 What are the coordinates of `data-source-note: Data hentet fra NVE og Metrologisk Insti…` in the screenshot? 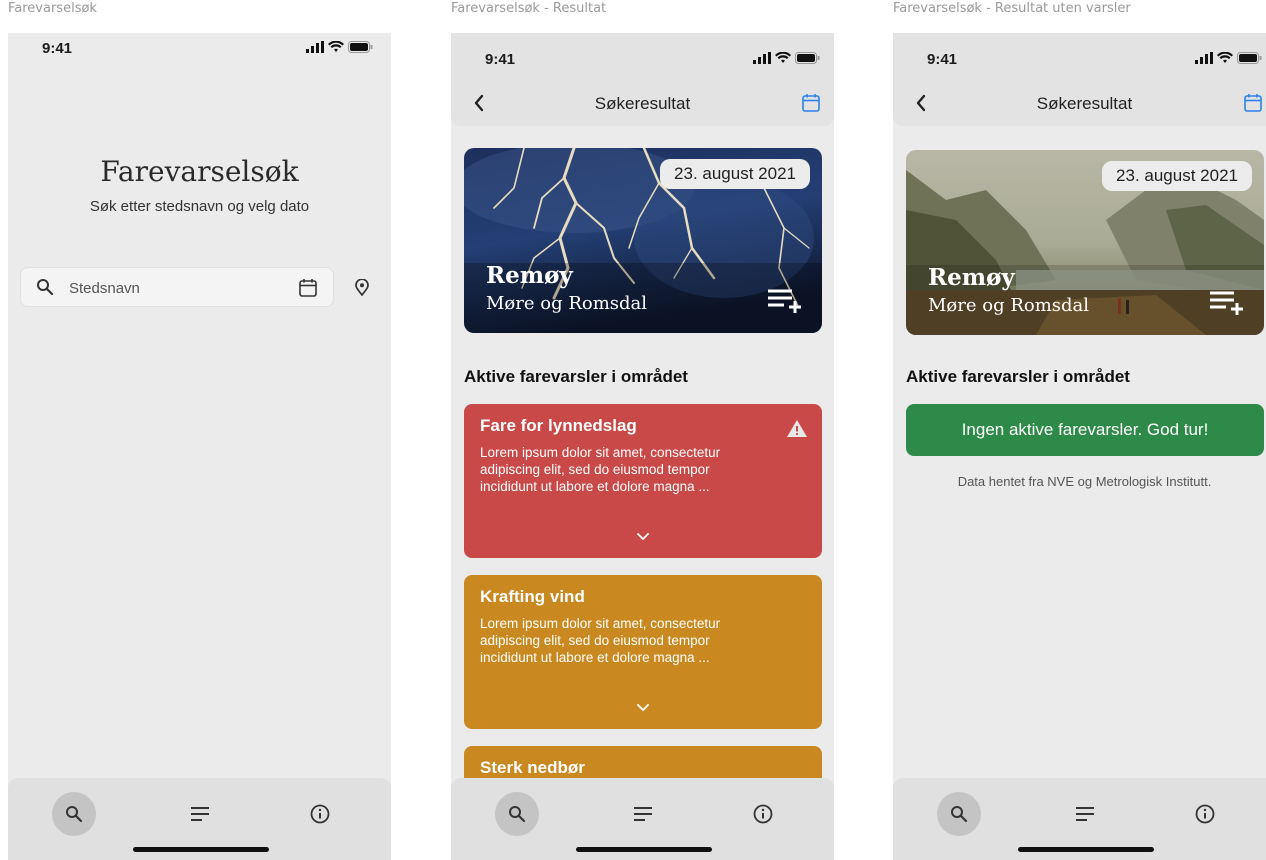 It's located at (1084, 481).